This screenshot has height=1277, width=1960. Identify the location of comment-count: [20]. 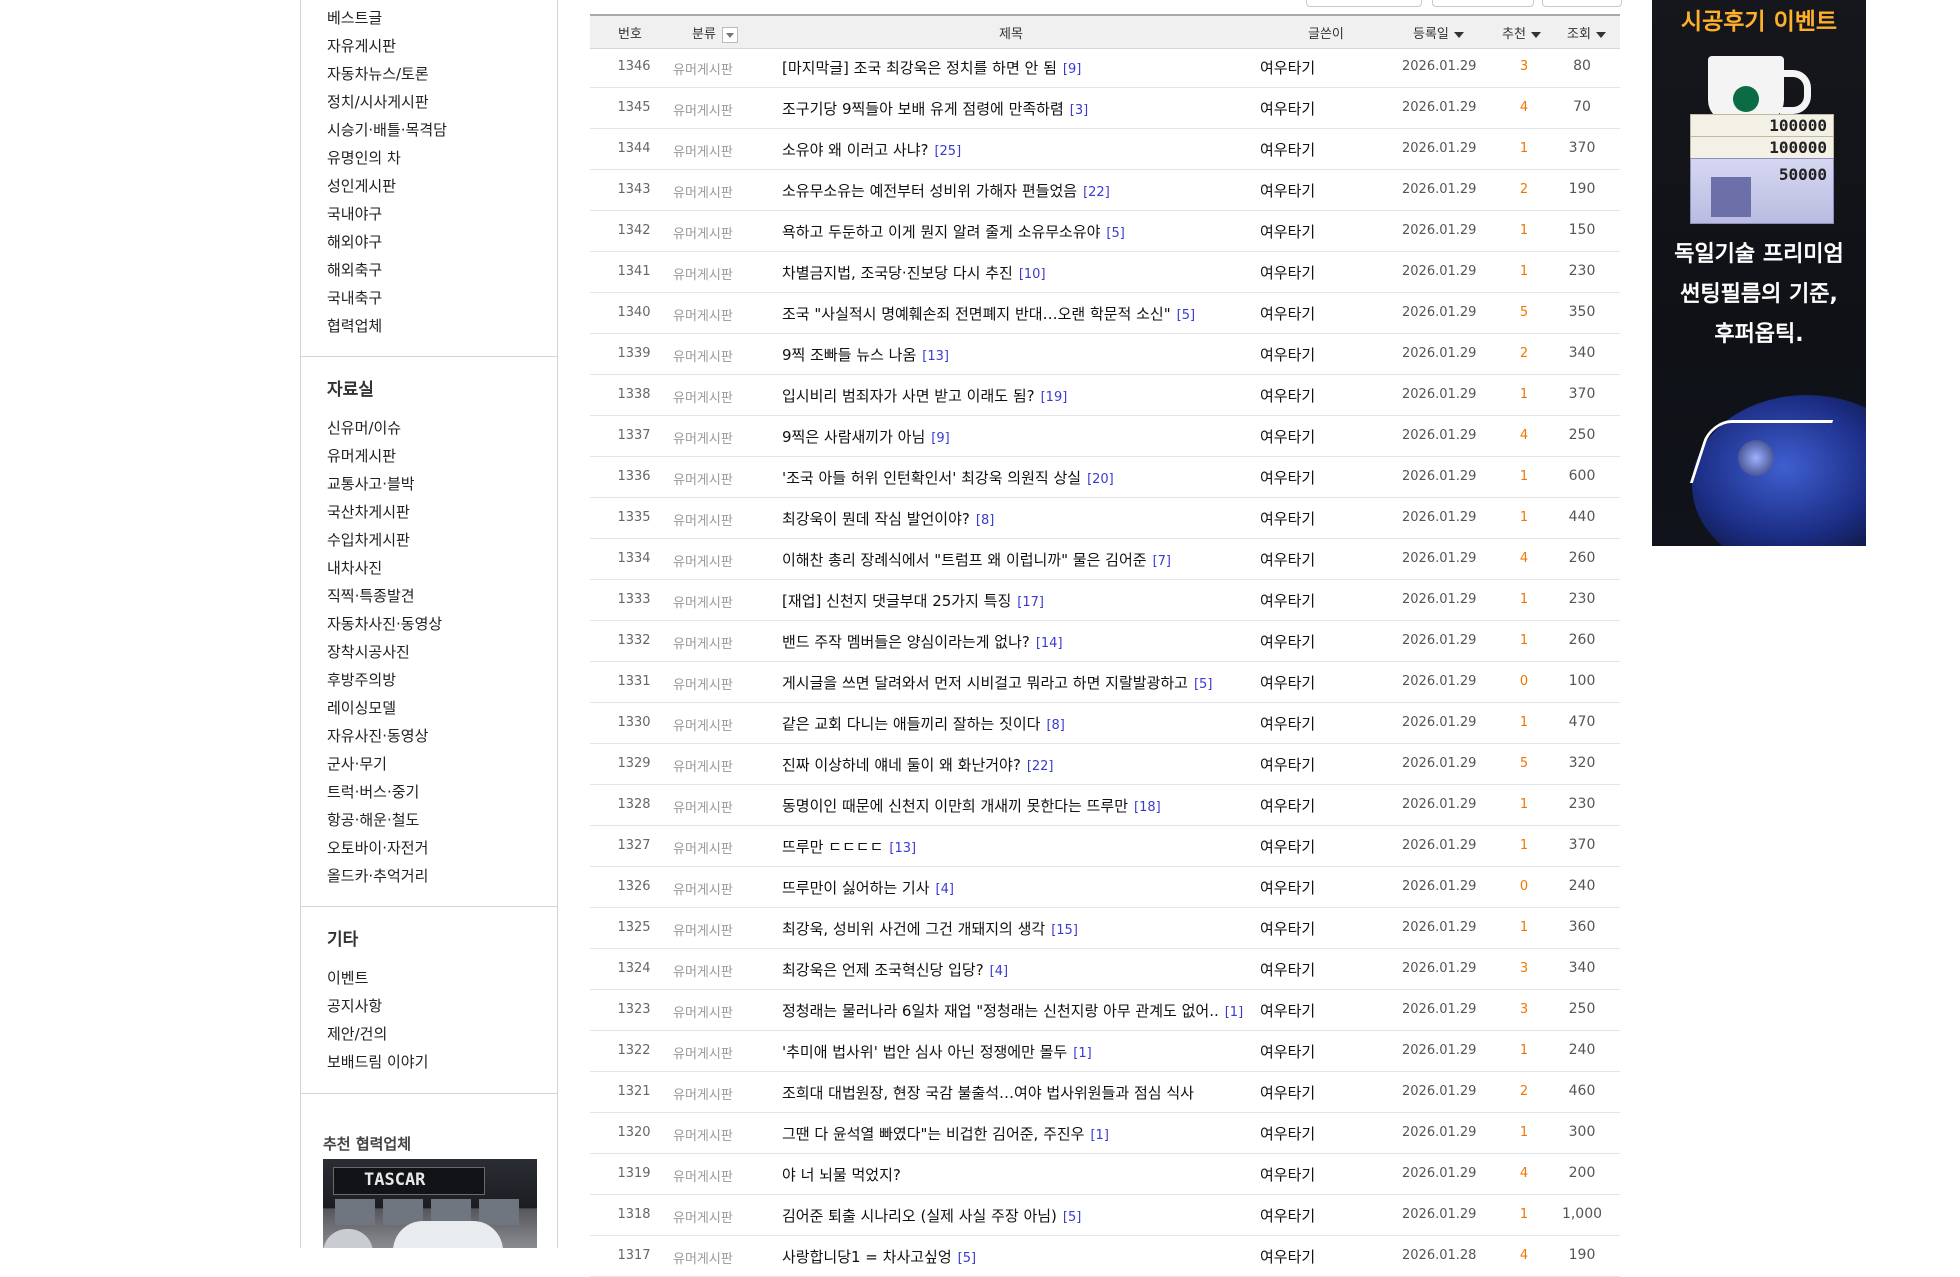
(1100, 479).